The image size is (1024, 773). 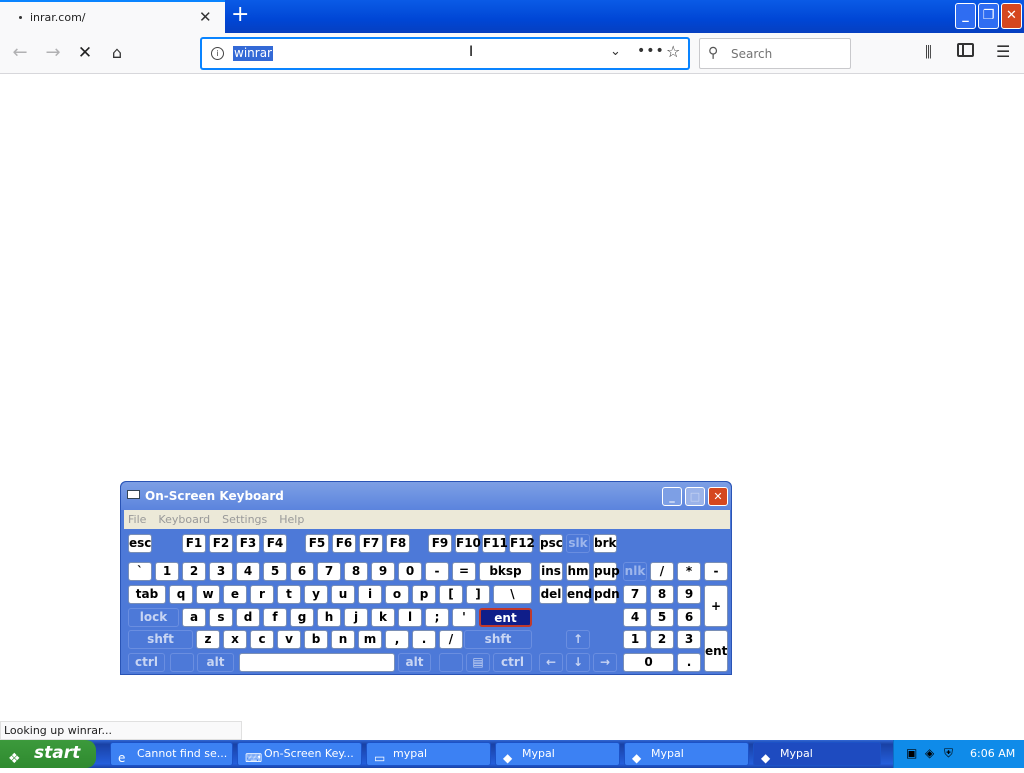 I want to click on menu-keyboard: Keyboard, so click(x=184, y=519).